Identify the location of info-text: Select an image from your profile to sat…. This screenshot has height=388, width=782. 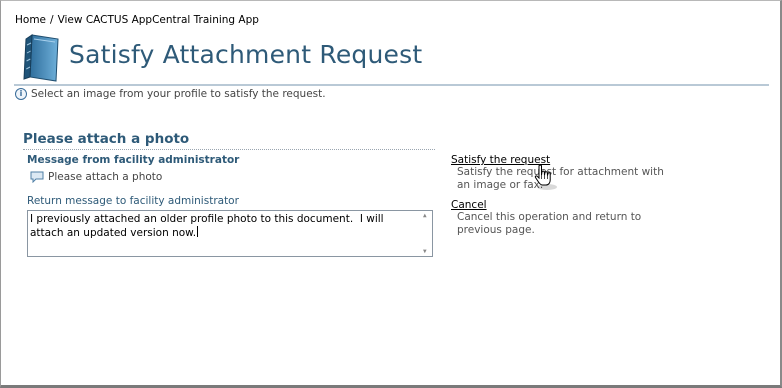
(178, 94).